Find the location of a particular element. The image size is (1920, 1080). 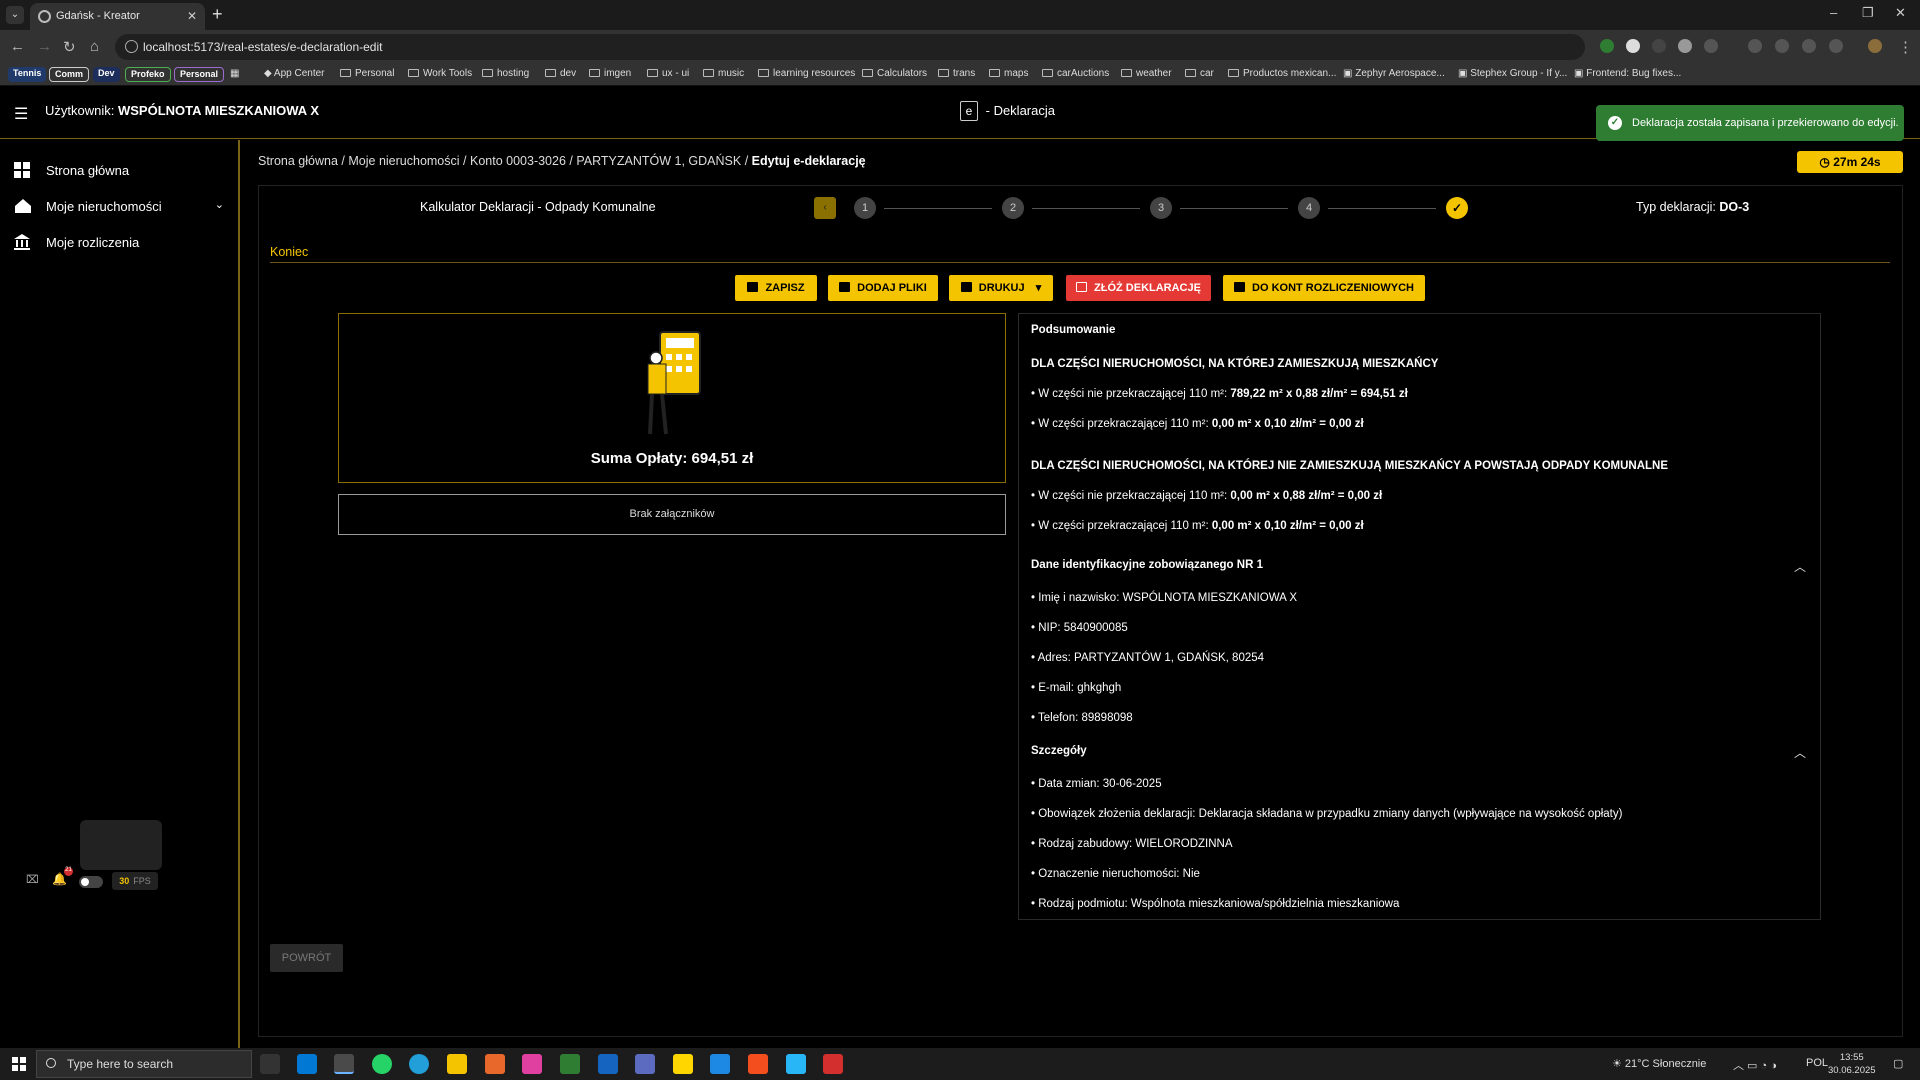

submit-declaration-button: ZŁÓŻ DEKLARACJĘ is located at coordinates (1138, 288).